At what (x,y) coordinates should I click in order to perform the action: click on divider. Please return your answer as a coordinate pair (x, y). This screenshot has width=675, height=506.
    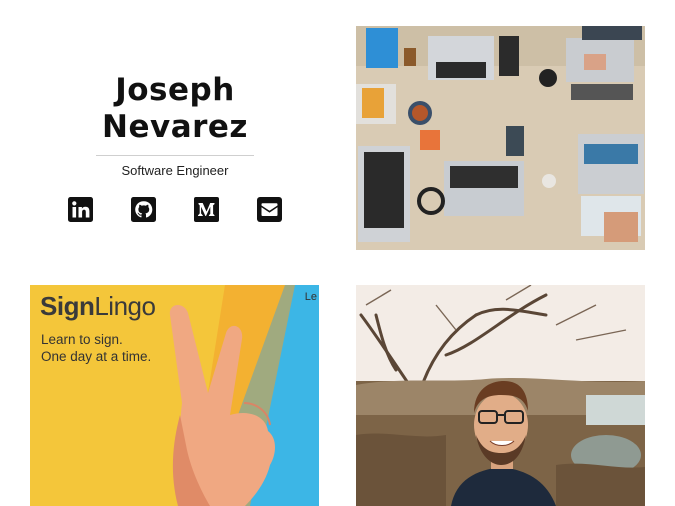
    Looking at the image, I should click on (175, 155).